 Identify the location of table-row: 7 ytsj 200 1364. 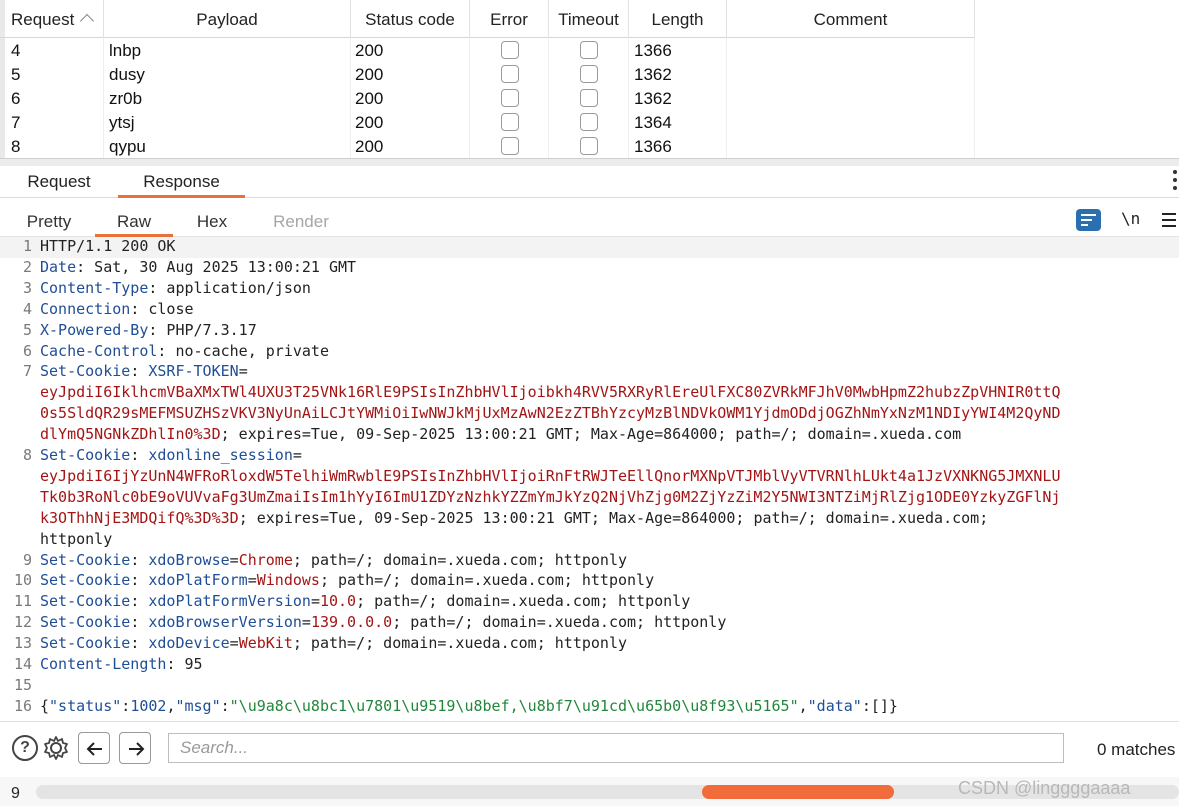
(487, 122).